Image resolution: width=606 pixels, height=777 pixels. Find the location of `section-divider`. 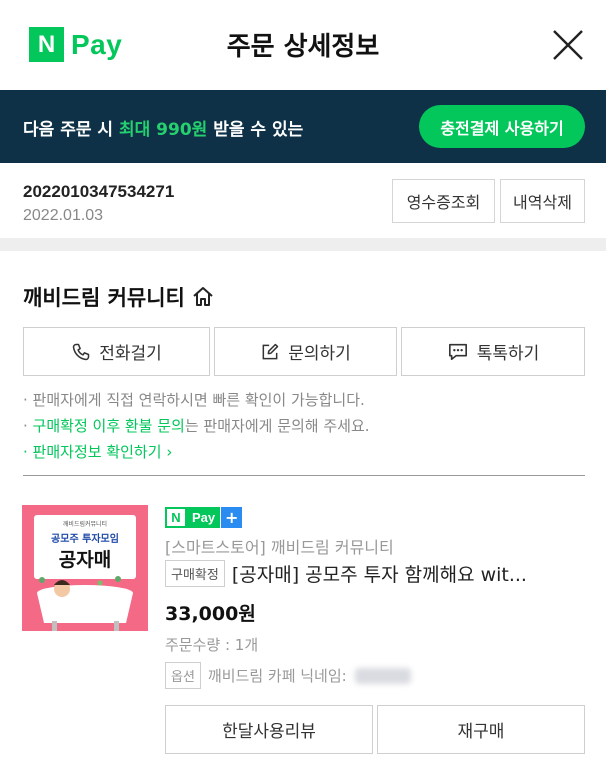

section-divider is located at coordinates (303, 244).